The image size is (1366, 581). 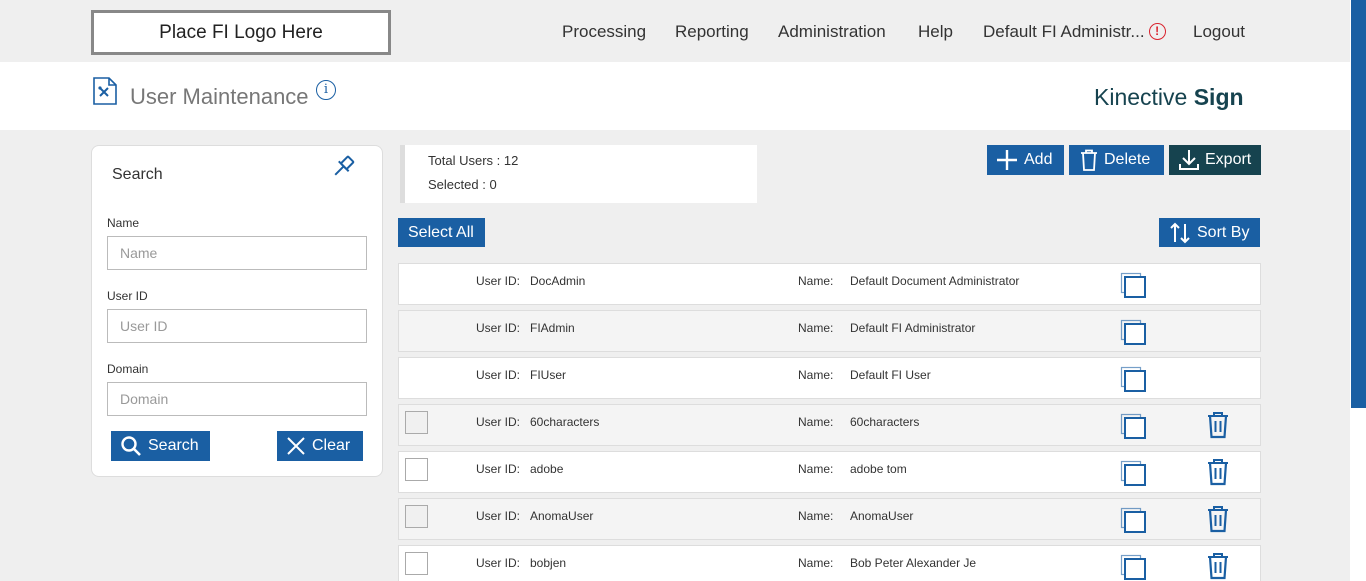 I want to click on name-value: AnomaUser, so click(x=882, y=516).